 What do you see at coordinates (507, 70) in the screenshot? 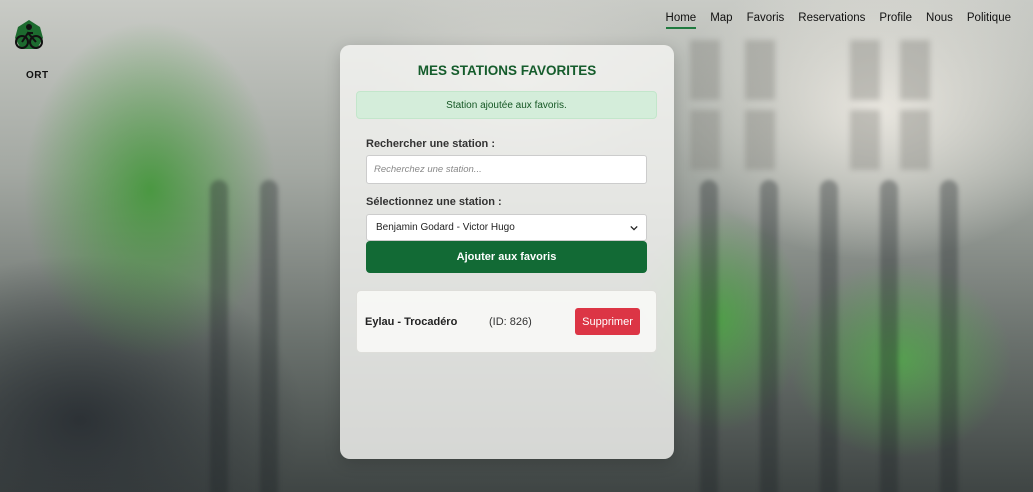
I see `page-title: MES STATIONS FAVORITES` at bounding box center [507, 70].